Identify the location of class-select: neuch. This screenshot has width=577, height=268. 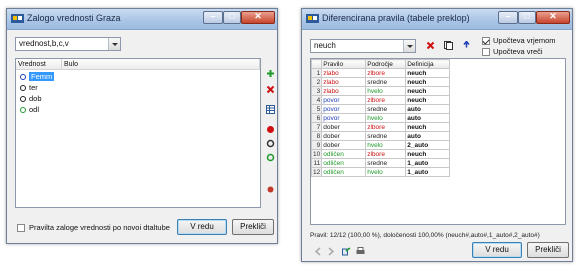
(363, 46).